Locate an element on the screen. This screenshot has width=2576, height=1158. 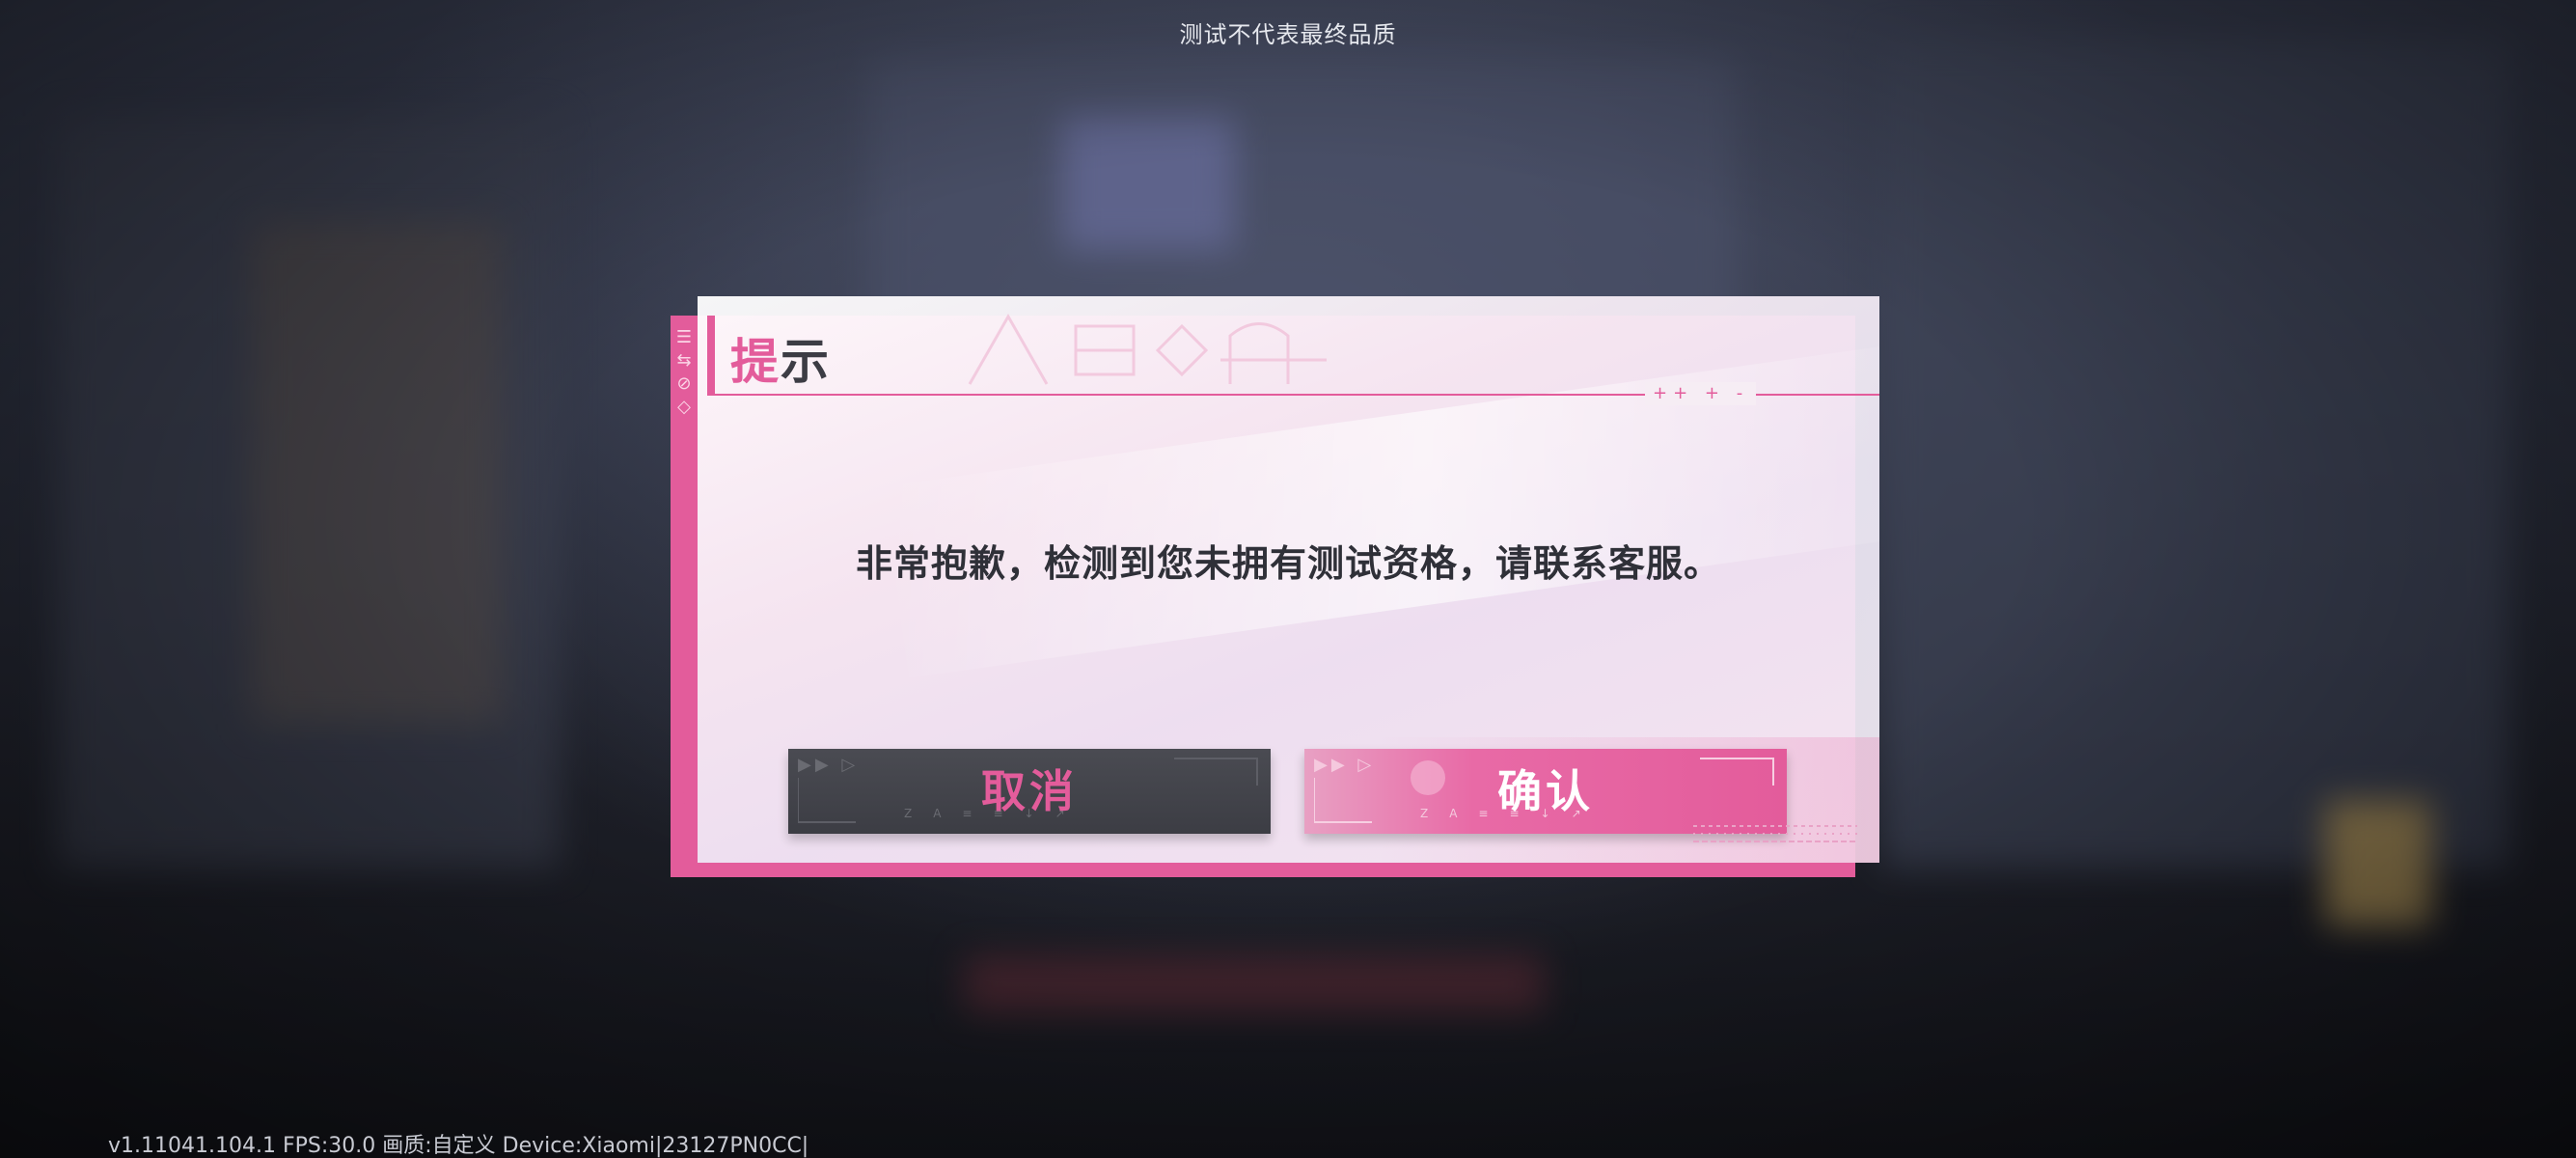
confirm-button-label: 确认 is located at coordinates (1545, 791).